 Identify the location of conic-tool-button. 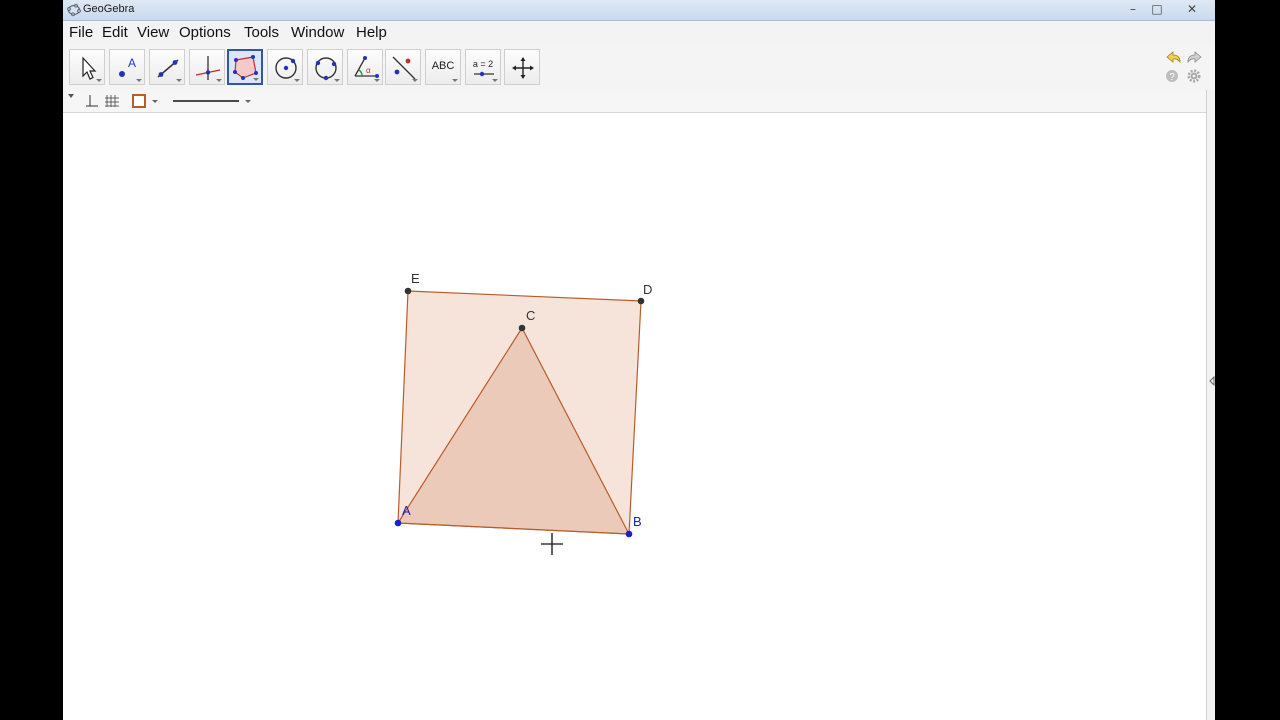
(325, 67).